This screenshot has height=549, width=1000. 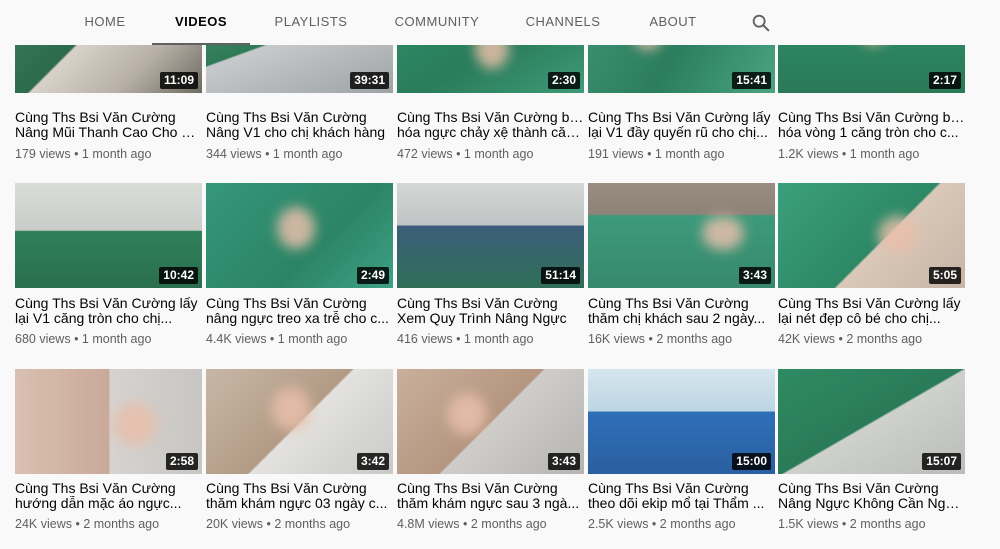 I want to click on tab-channels: CHANNELS, so click(x=563, y=22).